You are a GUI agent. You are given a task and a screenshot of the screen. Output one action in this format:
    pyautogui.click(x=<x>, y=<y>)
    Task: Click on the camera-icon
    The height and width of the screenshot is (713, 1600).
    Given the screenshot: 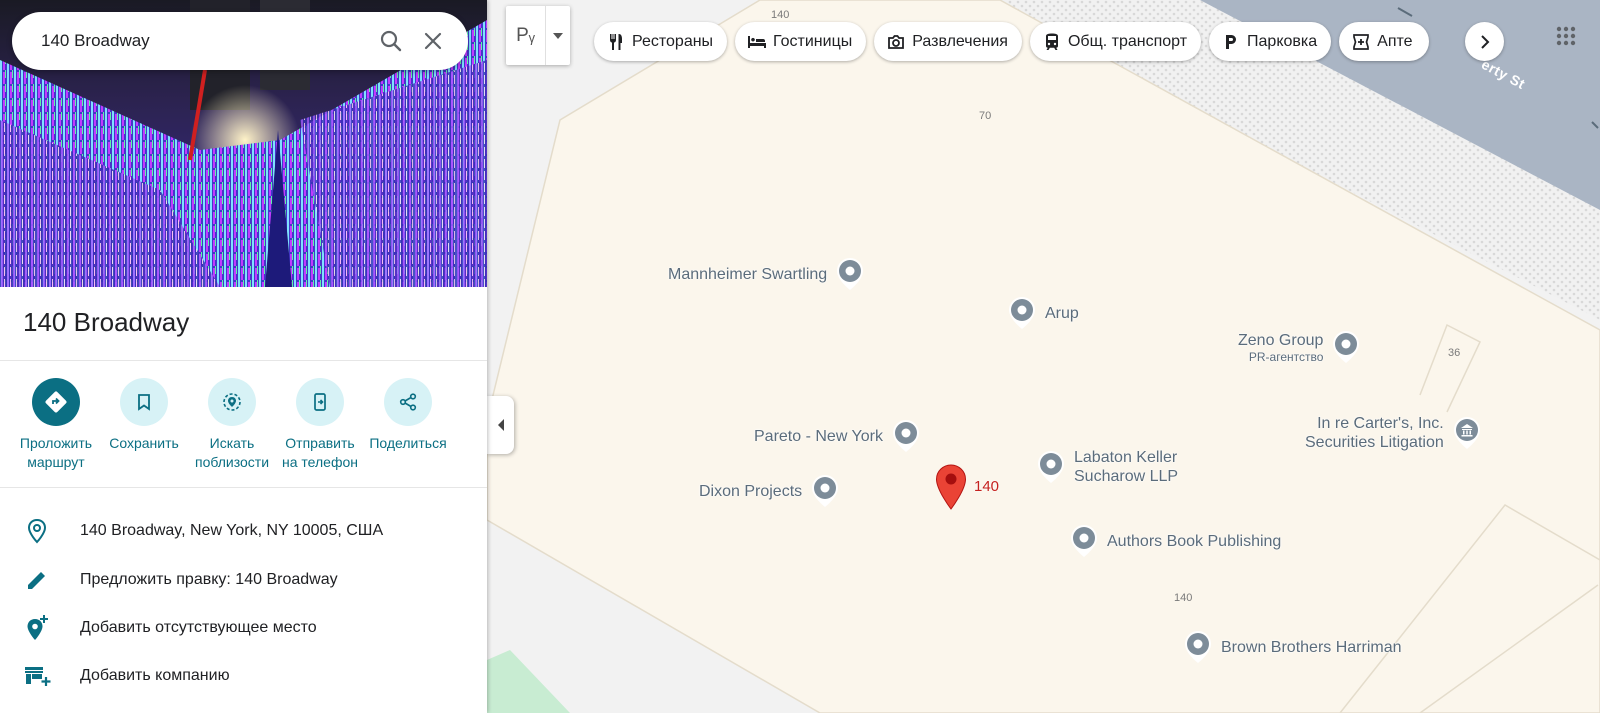 What is the action you would take?
    pyautogui.click(x=896, y=42)
    